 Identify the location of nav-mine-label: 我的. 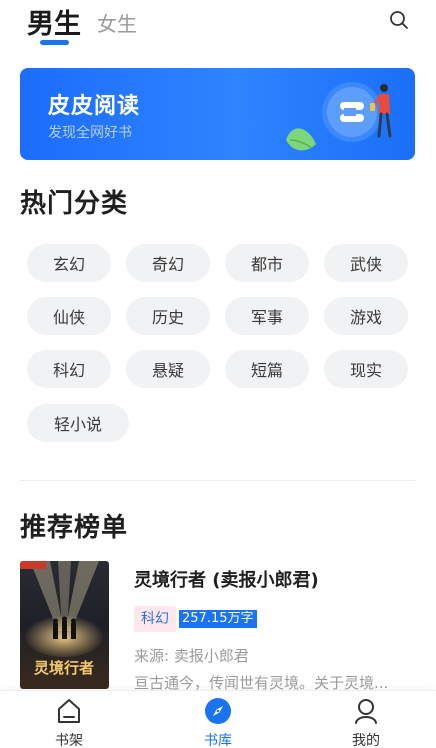
(366, 740).